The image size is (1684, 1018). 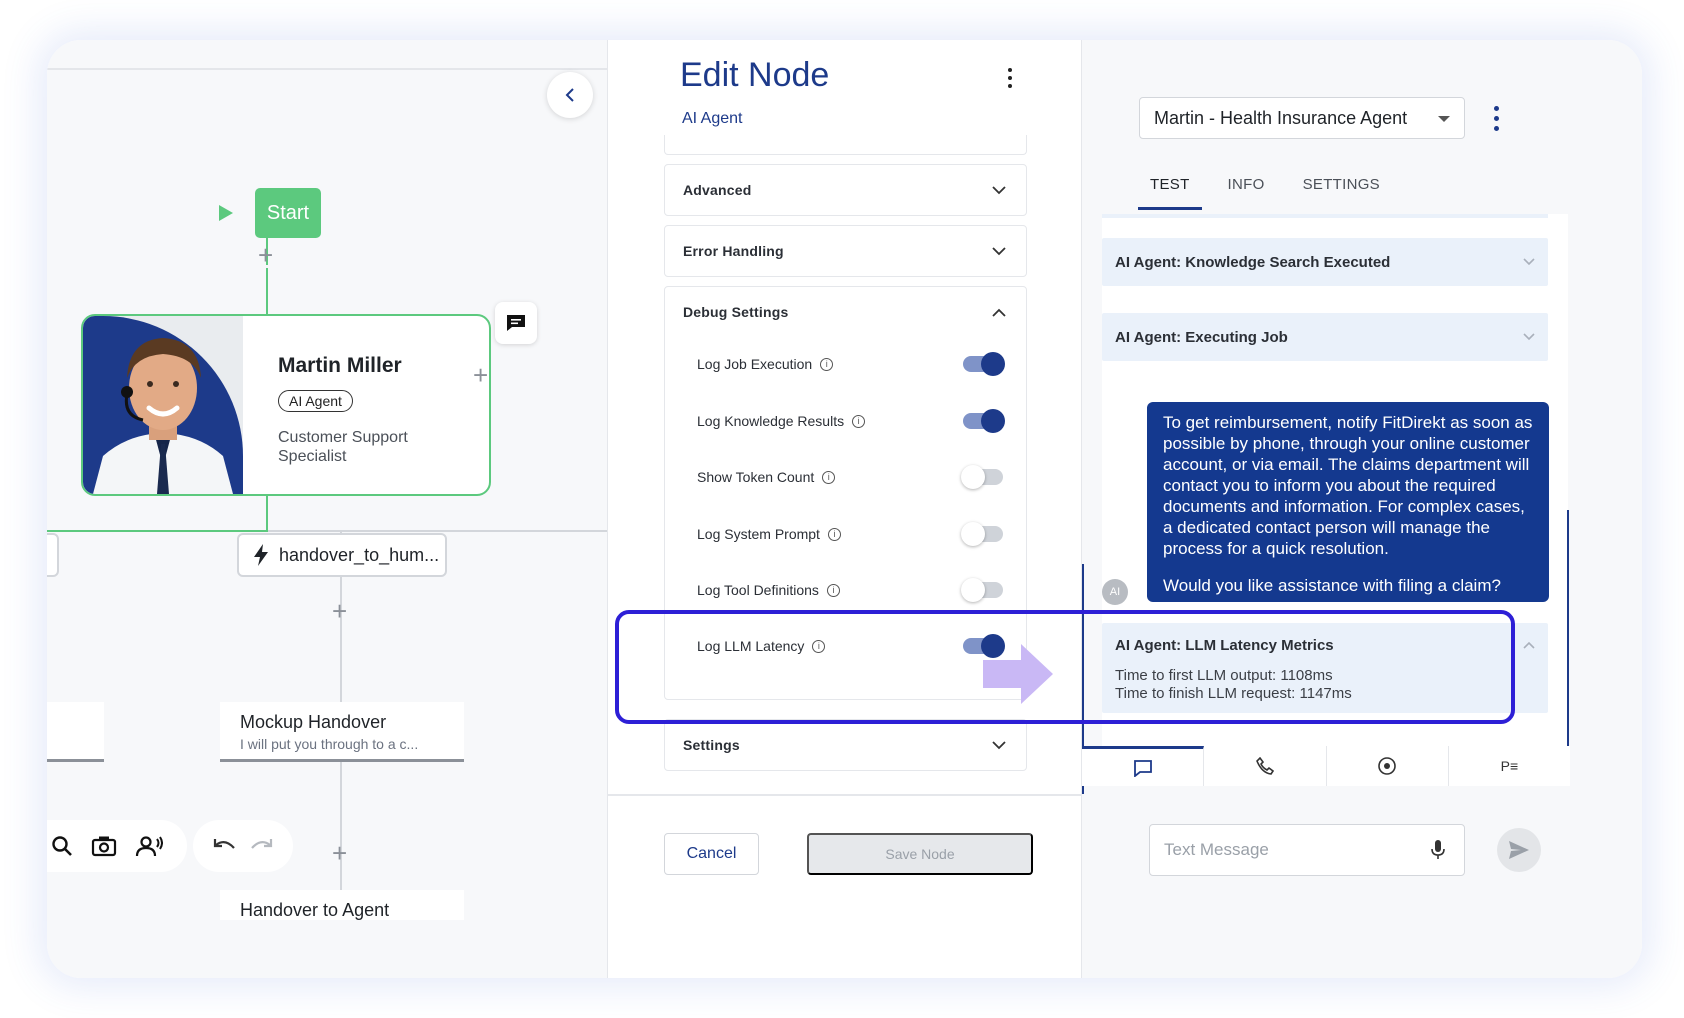 I want to click on toggle-label: Show Token Count, so click(x=756, y=477).